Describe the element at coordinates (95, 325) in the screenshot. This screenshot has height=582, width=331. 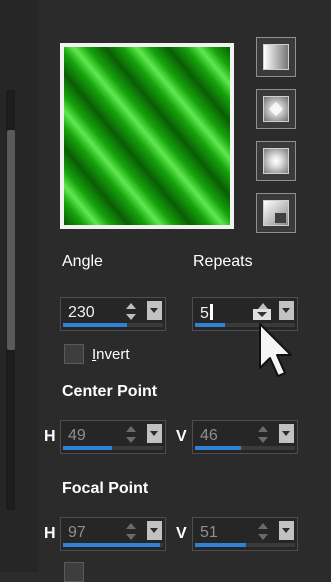
I see `angle-slider-fill` at that location.